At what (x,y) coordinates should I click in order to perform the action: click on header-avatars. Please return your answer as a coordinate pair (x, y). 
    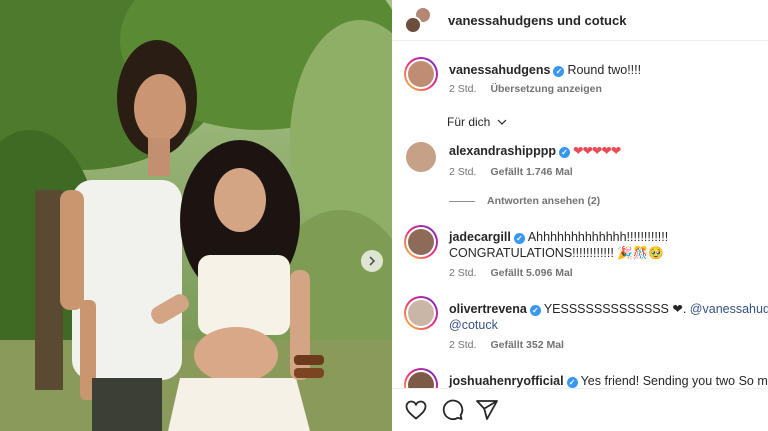
    Looking at the image, I should click on (419, 21).